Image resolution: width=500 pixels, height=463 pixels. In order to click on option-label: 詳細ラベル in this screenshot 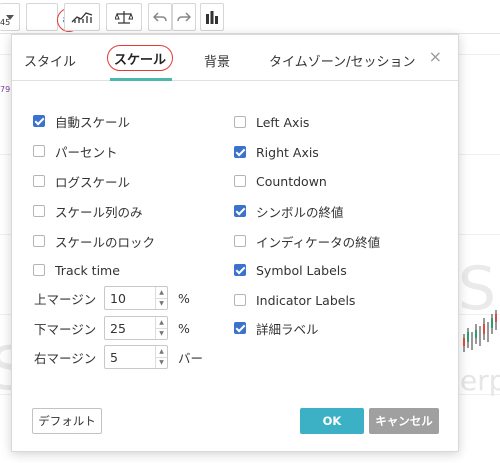, I will do `click(287, 329)`.